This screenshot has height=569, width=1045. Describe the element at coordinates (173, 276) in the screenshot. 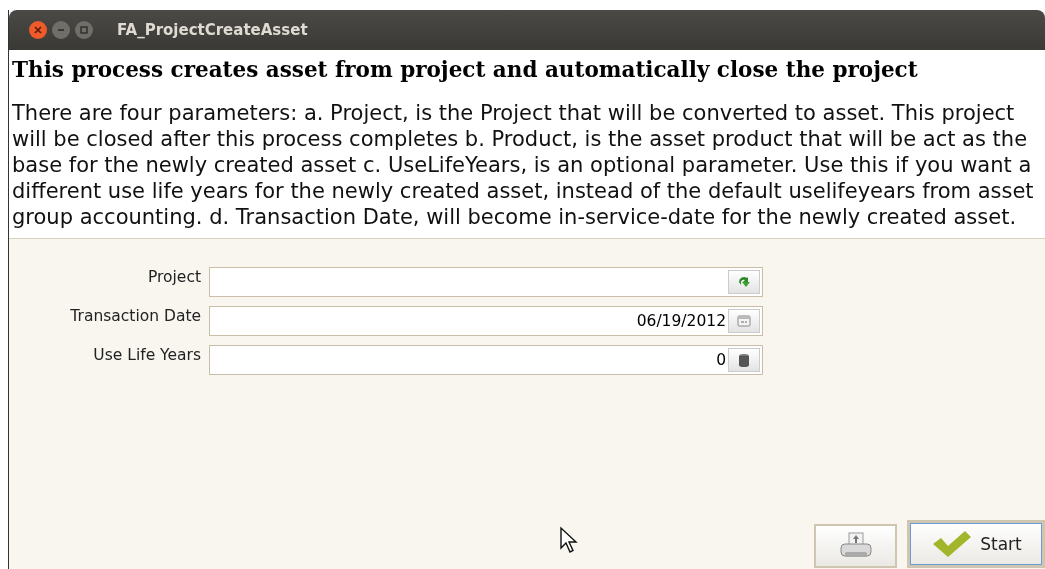

I see `field-label: Project` at that location.